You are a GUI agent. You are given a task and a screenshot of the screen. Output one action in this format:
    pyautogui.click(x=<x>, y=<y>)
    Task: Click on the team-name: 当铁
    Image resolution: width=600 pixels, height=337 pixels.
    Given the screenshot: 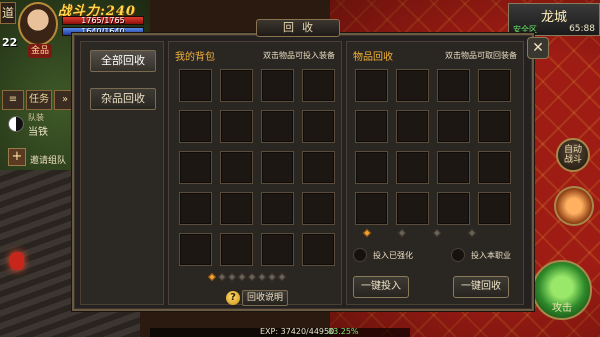 What is the action you would take?
    pyautogui.click(x=38, y=132)
    